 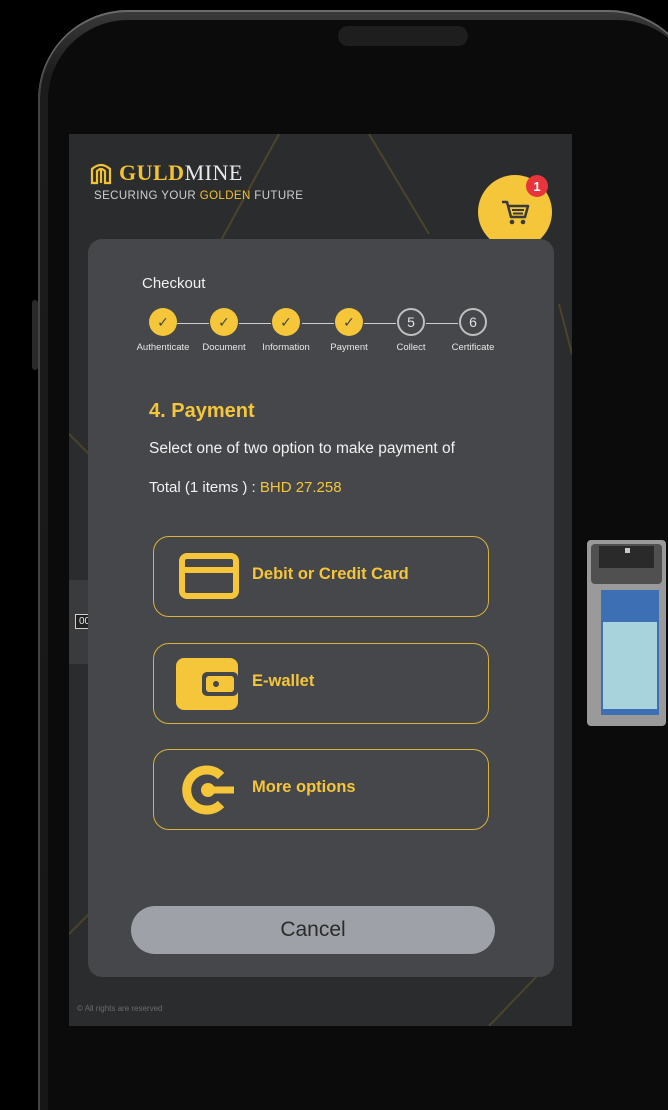 I want to click on option-label: E-wallet, so click(x=283, y=681).